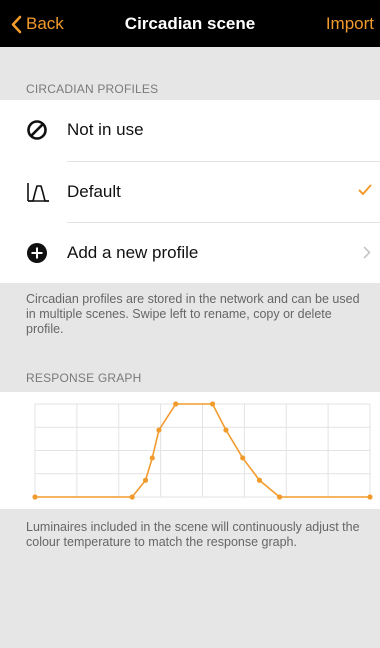  Describe the element at coordinates (202, 450) in the screenshot. I see `response-graph` at that location.